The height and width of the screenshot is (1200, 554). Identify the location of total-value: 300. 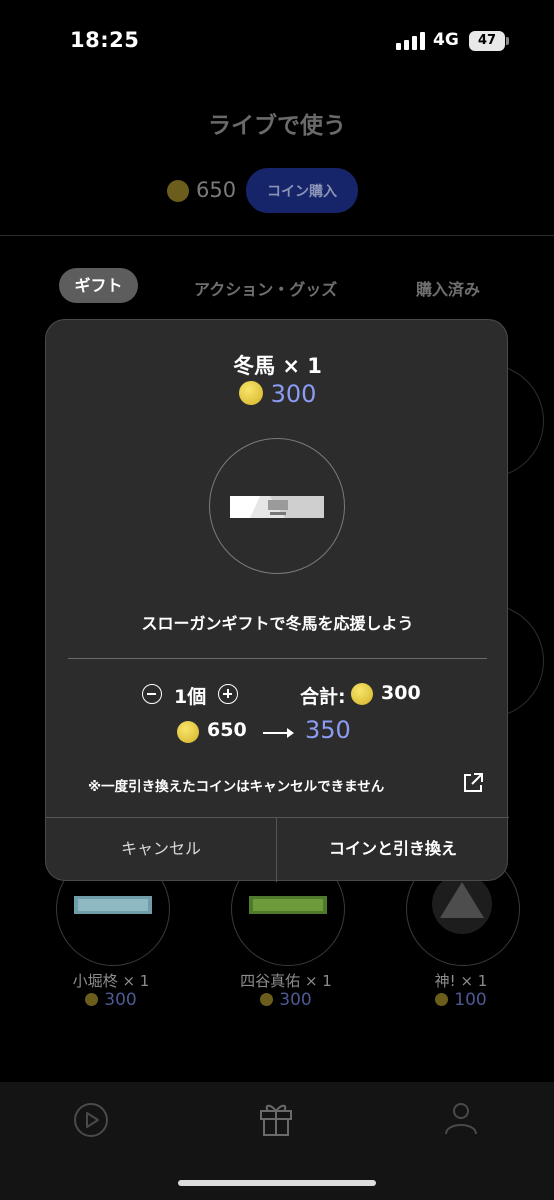
(401, 693).